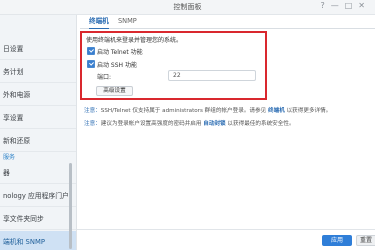  Describe the element at coordinates (325, 5) in the screenshot. I see `help-icon: ?` at that location.